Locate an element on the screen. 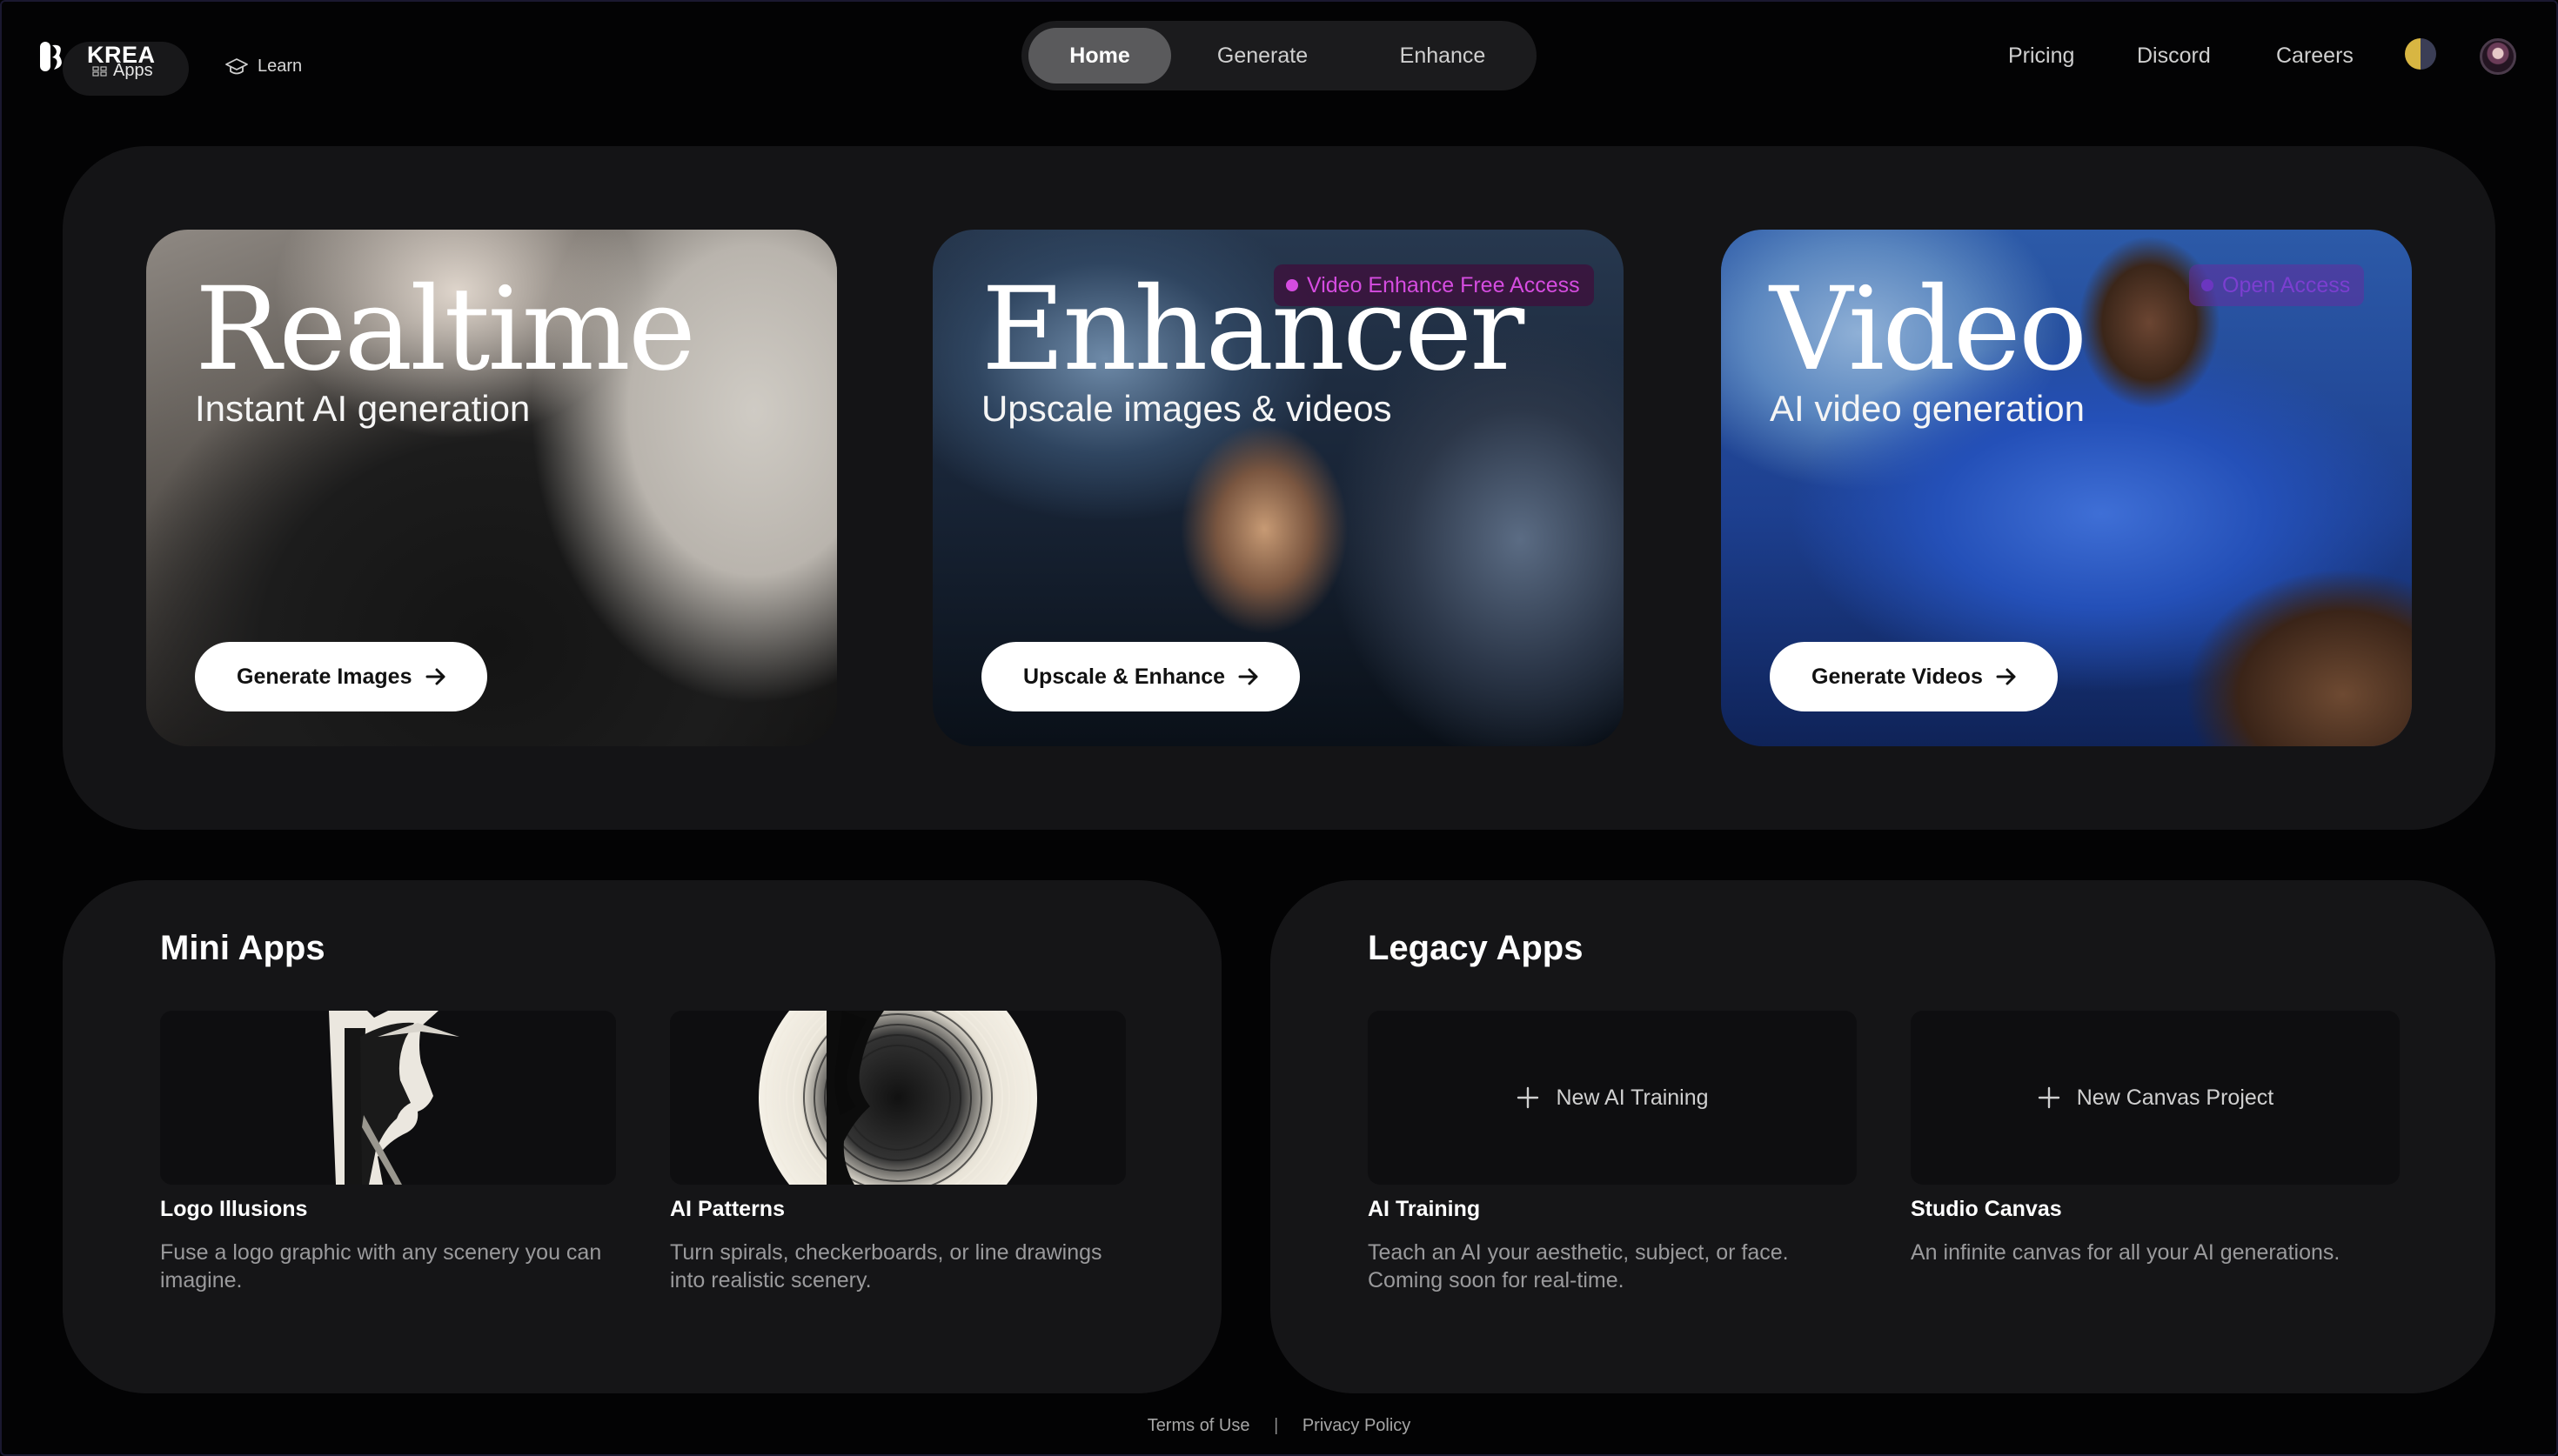  ai-patterns-thumbnail is located at coordinates (898, 1098).